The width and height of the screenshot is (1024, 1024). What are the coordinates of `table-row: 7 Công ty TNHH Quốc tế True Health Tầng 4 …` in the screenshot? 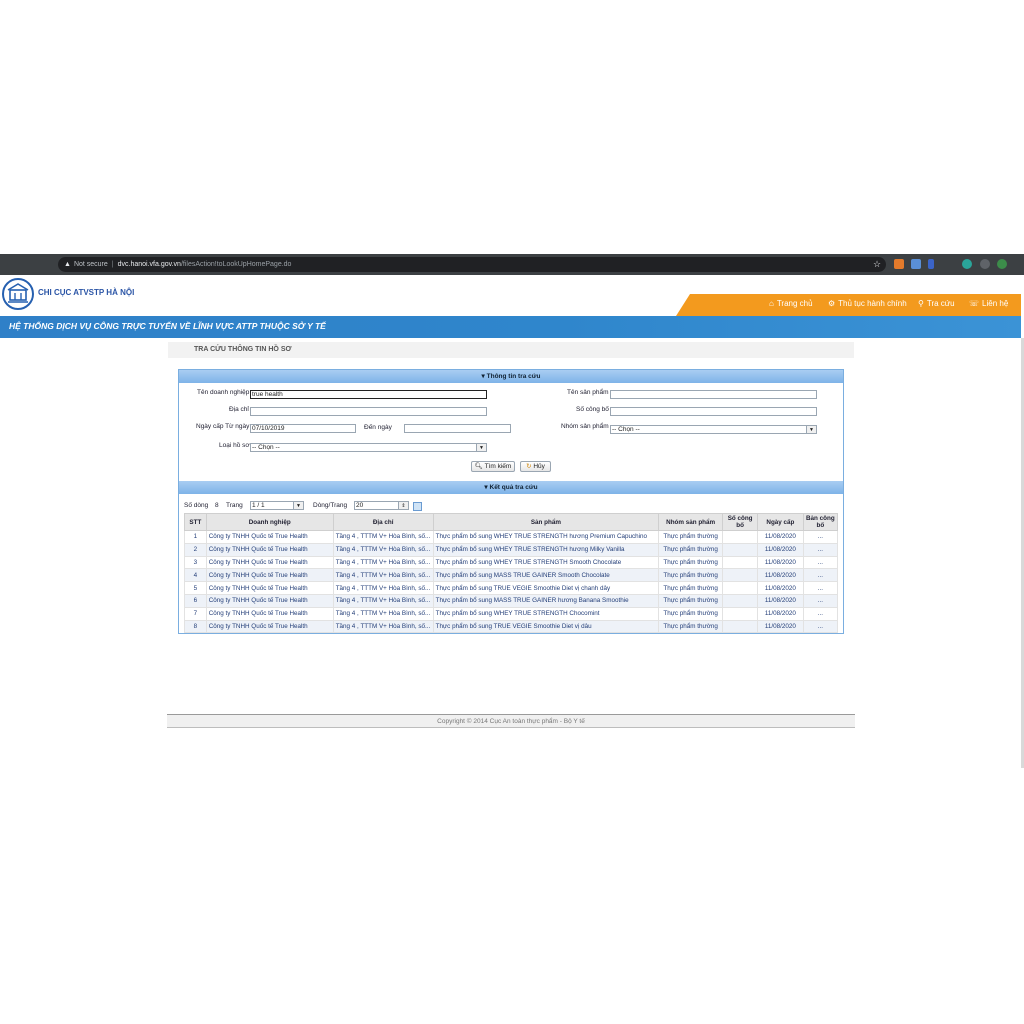 It's located at (511, 613).